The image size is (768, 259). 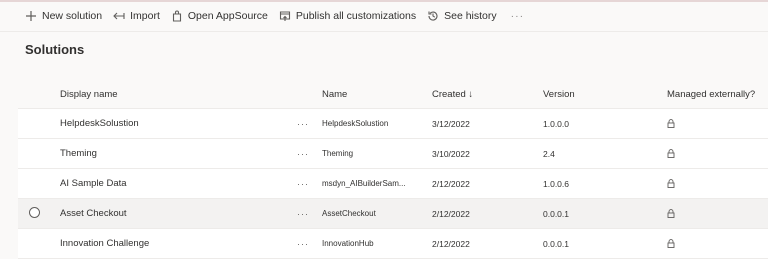 What do you see at coordinates (556, 213) in the screenshot?
I see `version-cell: 0.0.0.1` at bounding box center [556, 213].